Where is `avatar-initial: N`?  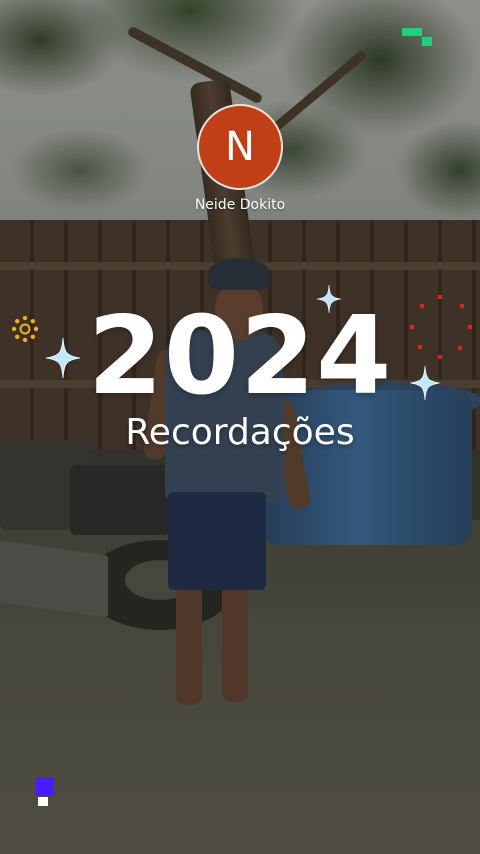 avatar-initial: N is located at coordinates (240, 147).